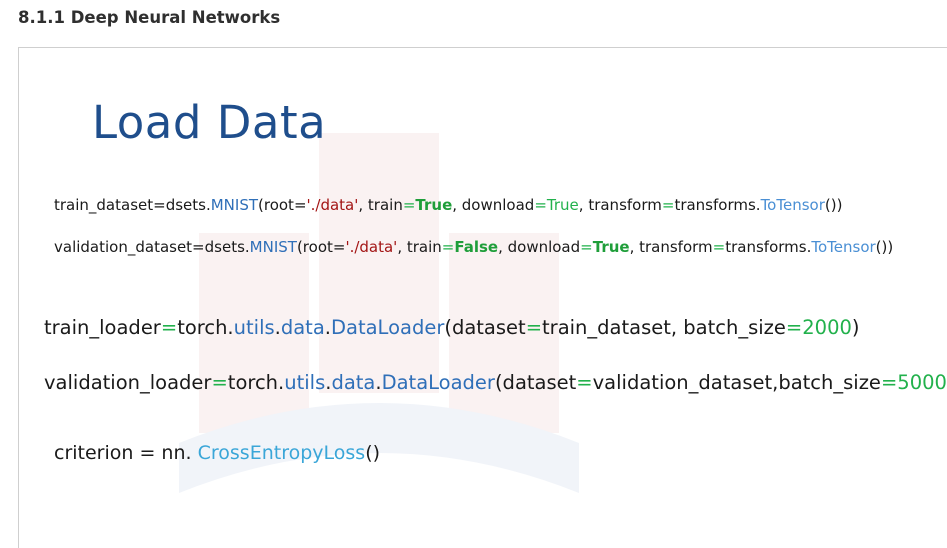  I want to click on section-title: 8.1.1 Deep Neural Networks, so click(149, 17).